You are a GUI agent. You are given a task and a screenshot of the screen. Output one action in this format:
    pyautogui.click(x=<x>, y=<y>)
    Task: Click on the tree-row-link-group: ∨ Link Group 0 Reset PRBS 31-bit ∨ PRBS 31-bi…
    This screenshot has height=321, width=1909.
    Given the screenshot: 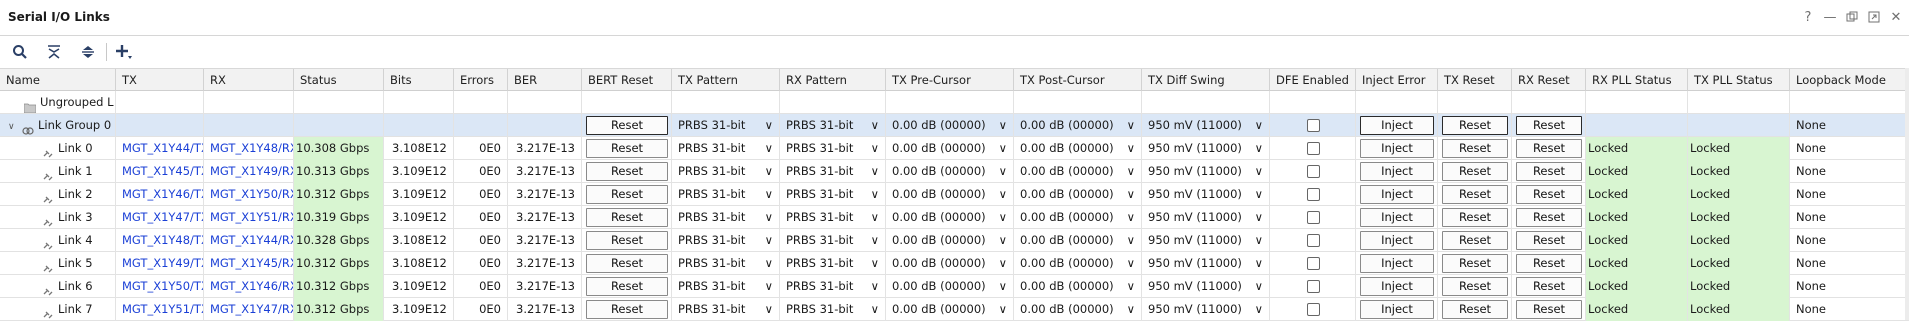 What is the action you would take?
    pyautogui.click(x=954, y=125)
    